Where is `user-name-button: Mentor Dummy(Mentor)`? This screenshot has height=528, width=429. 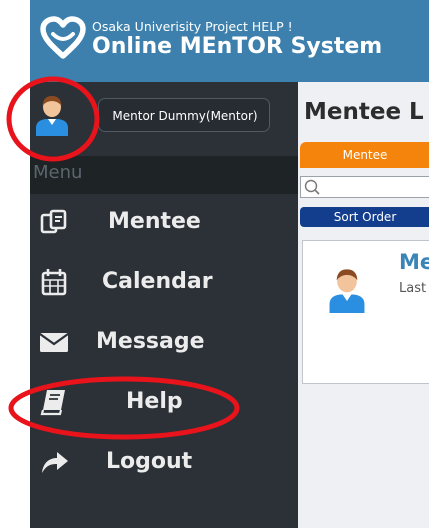
user-name-button: Mentor Dummy(Mentor) is located at coordinates (184, 115).